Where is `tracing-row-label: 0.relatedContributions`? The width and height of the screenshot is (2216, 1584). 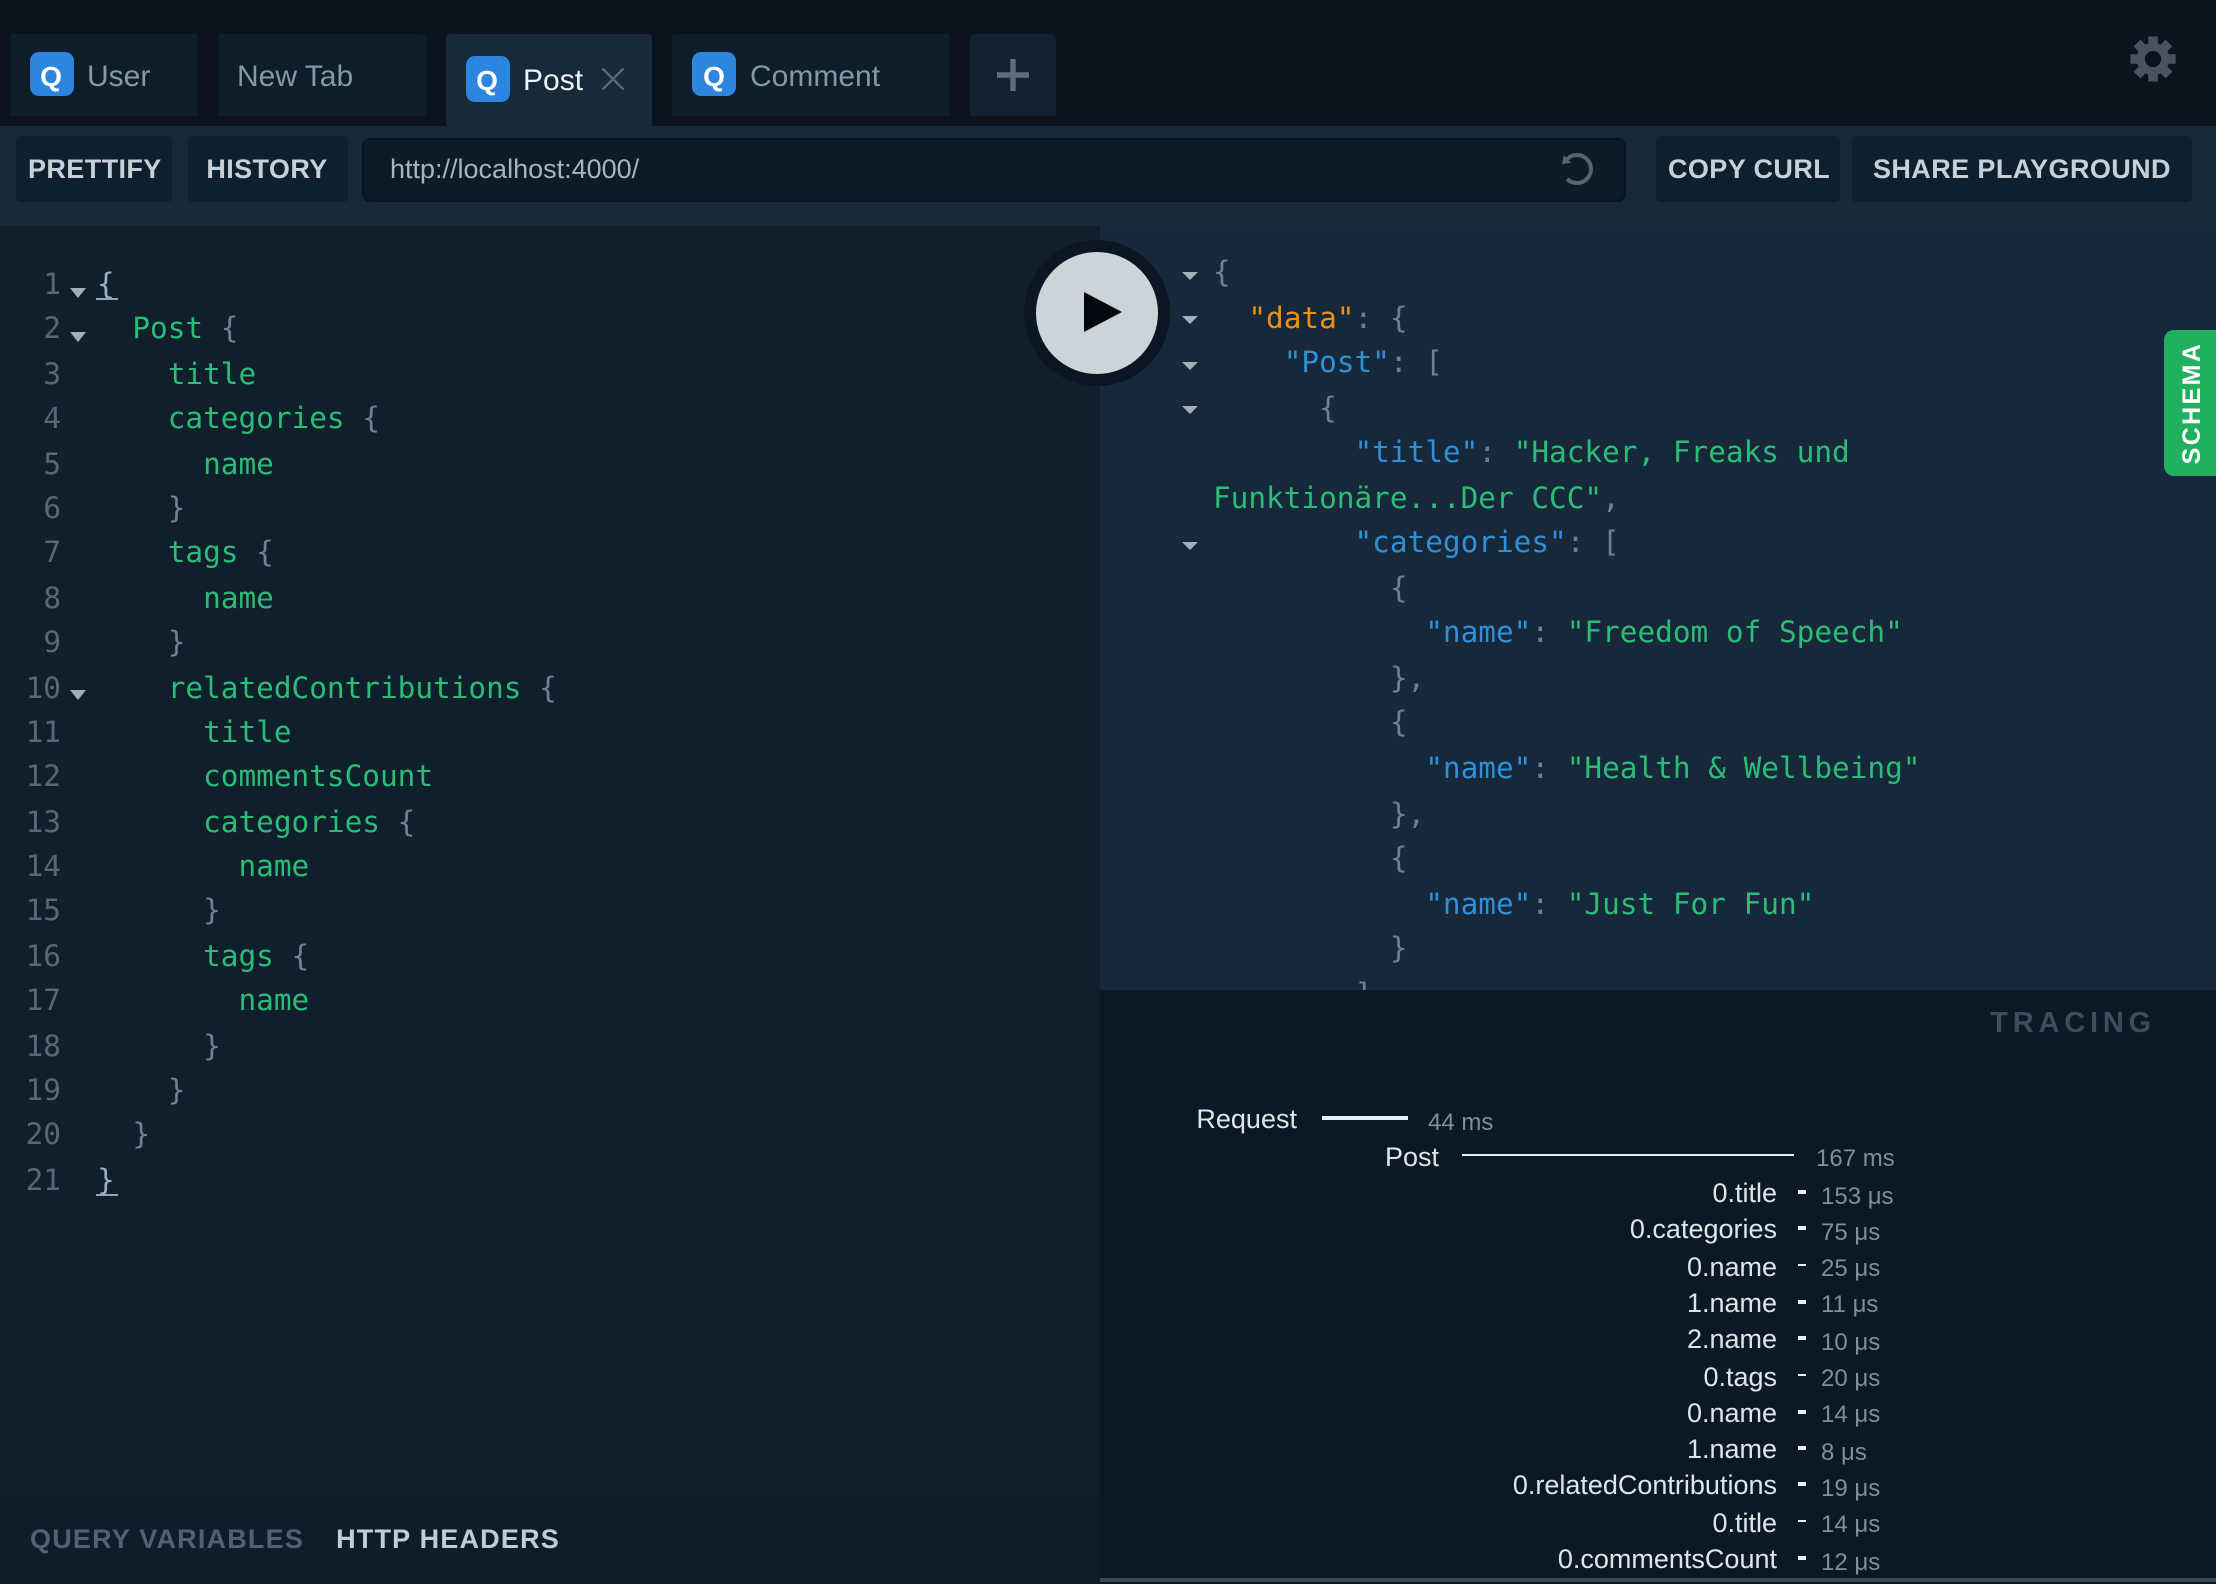
tracing-row-label: 0.relatedContributions is located at coordinates (1644, 1485).